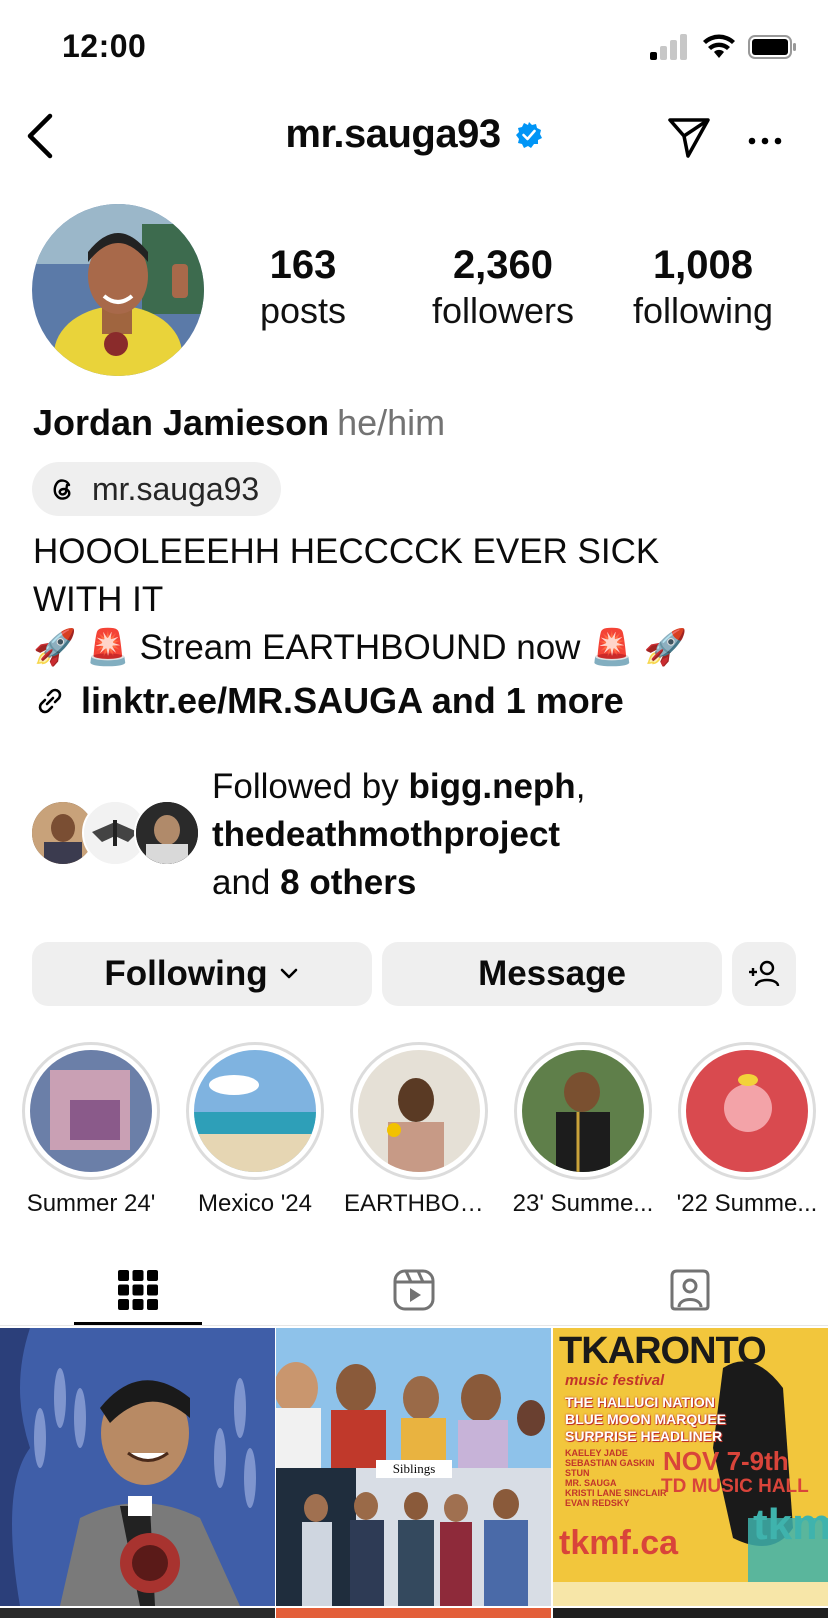  What do you see at coordinates (703, 288) in the screenshot?
I see `following-count: 1,008 following` at bounding box center [703, 288].